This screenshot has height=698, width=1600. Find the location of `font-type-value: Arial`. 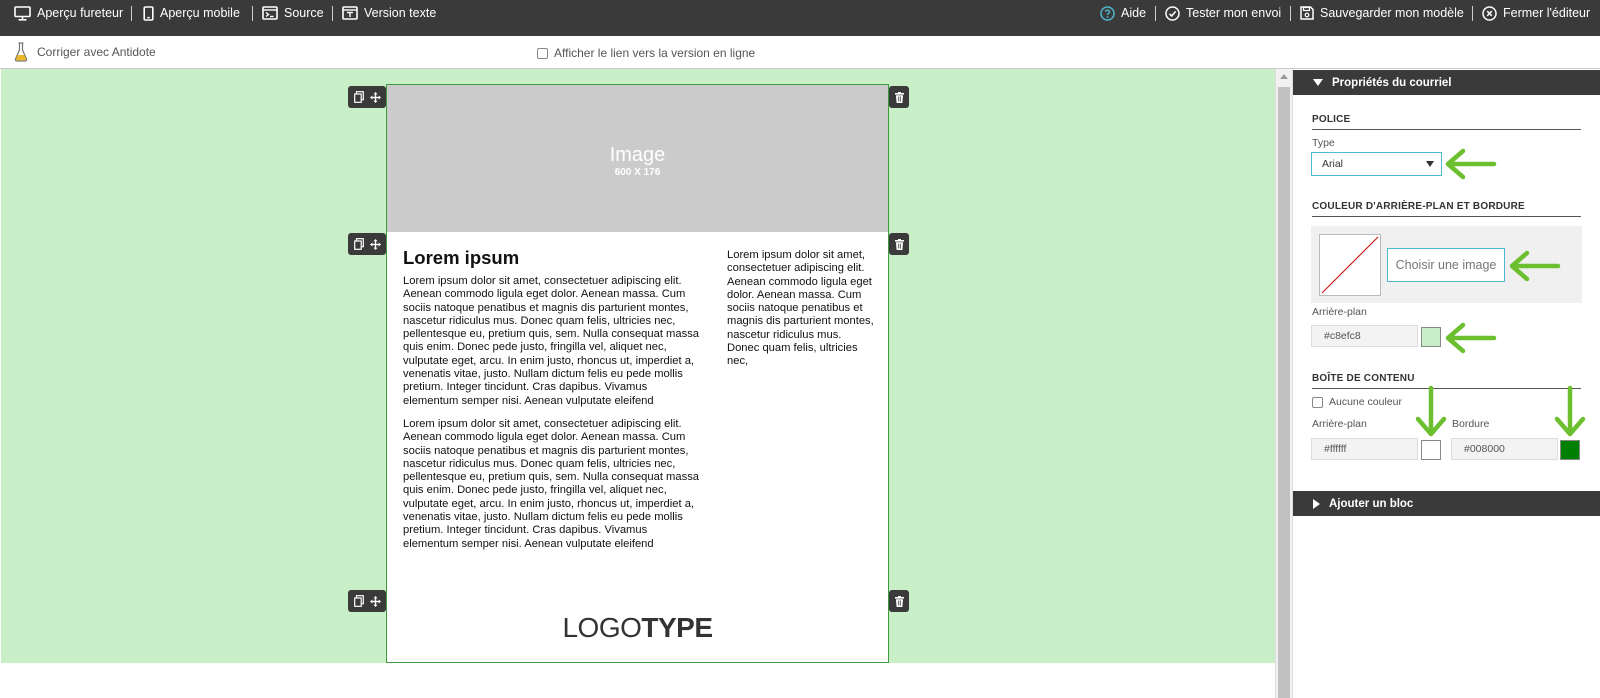

font-type-value: Arial is located at coordinates (1333, 164).